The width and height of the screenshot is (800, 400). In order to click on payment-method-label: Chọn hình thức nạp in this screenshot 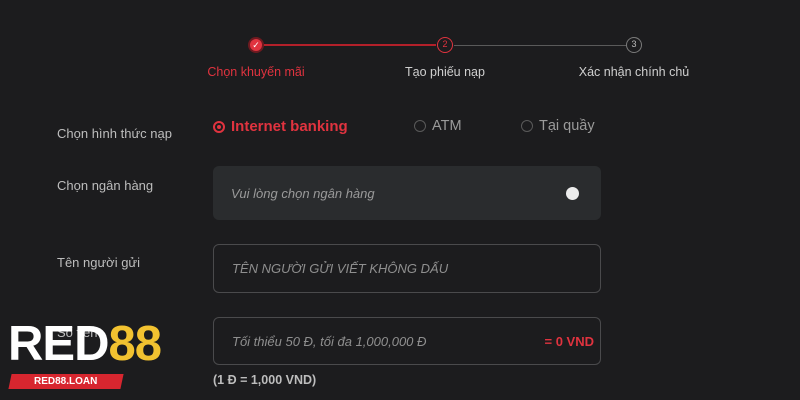, I will do `click(114, 133)`.